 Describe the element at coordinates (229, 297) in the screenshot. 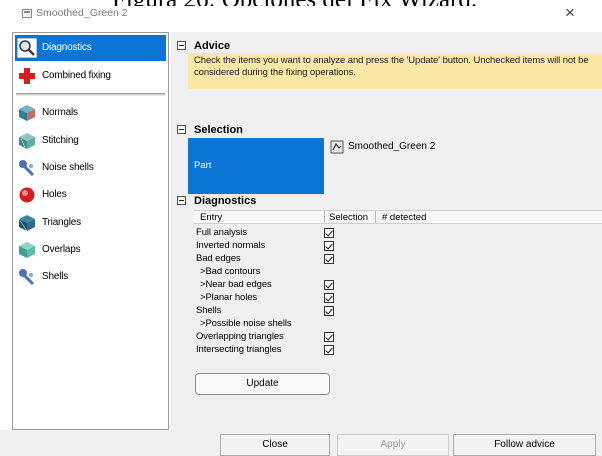

I see `entry-label: >Planar holes` at that location.